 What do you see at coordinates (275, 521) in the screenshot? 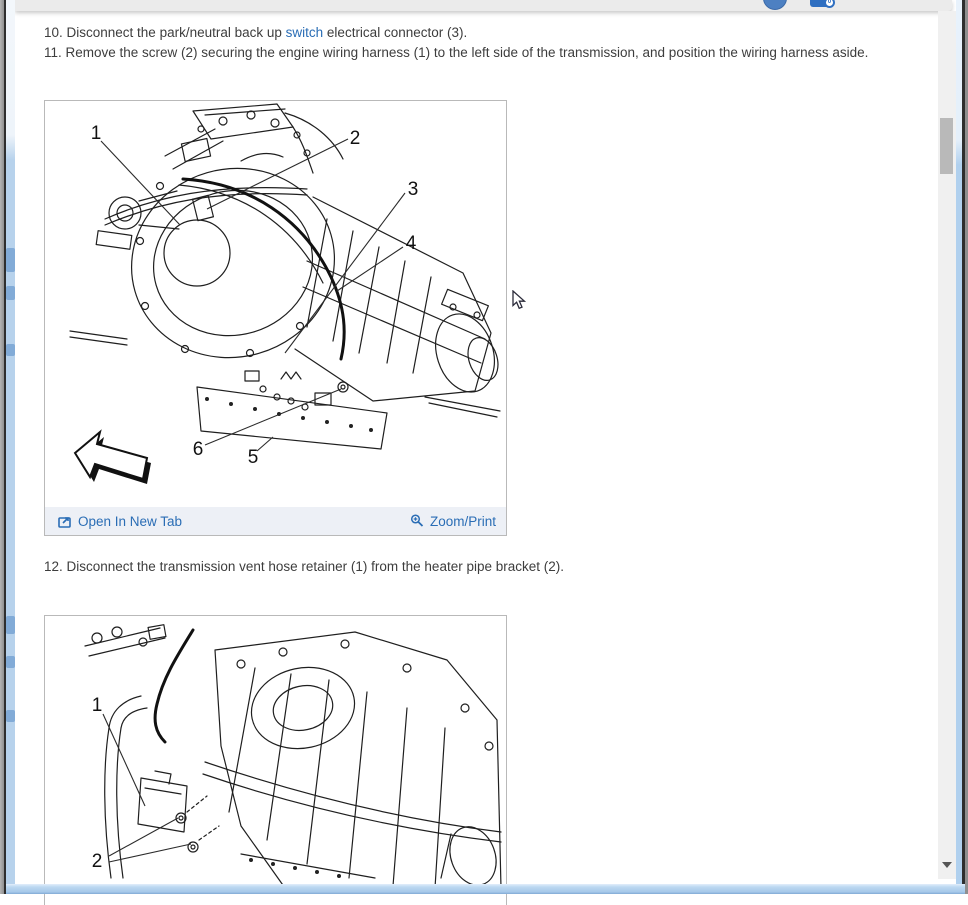
I see `figure-1-toolbar: Open In New Tab Zoom/Print` at bounding box center [275, 521].